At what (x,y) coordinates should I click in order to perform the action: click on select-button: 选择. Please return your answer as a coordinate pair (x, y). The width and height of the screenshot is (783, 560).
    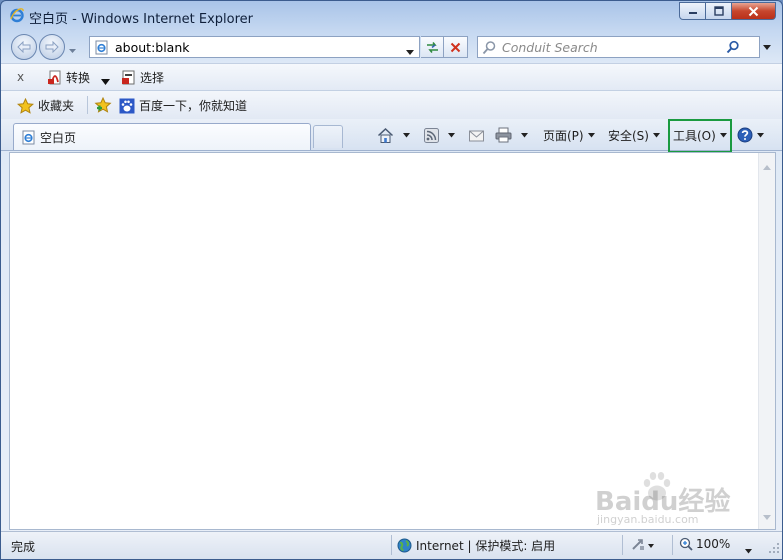
    Looking at the image, I should click on (142, 77).